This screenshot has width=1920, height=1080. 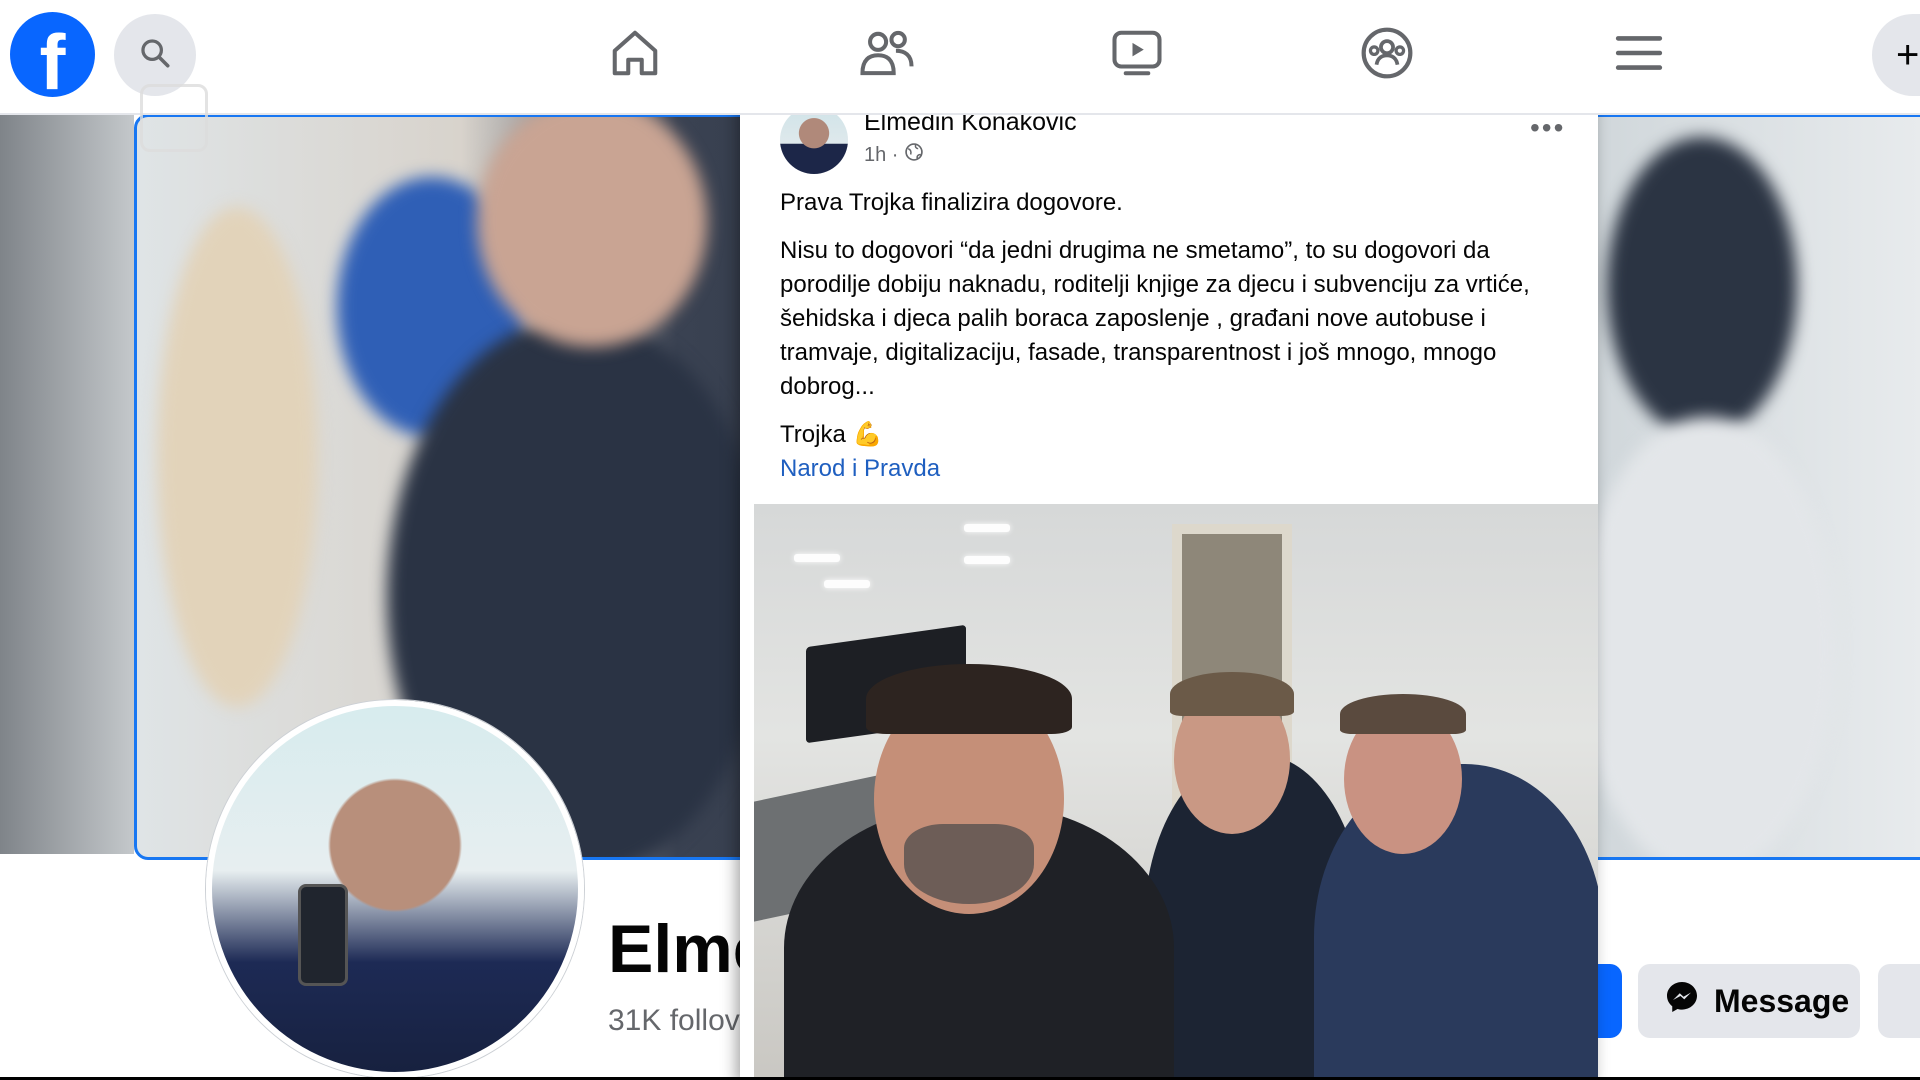 I want to click on friends-icon, so click(x=887, y=55).